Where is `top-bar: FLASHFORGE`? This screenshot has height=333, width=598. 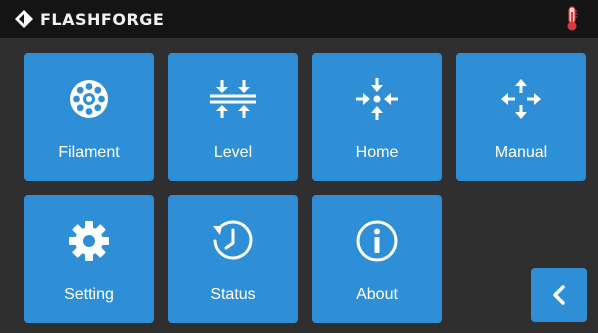
top-bar: FLASHFORGE is located at coordinates (299, 19).